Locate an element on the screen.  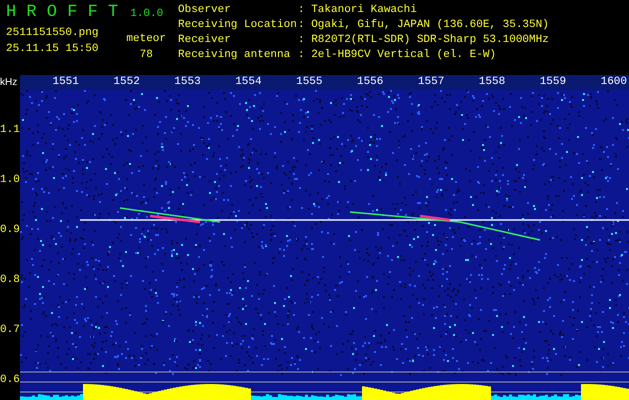
time-label: 1558 is located at coordinates (492, 82).